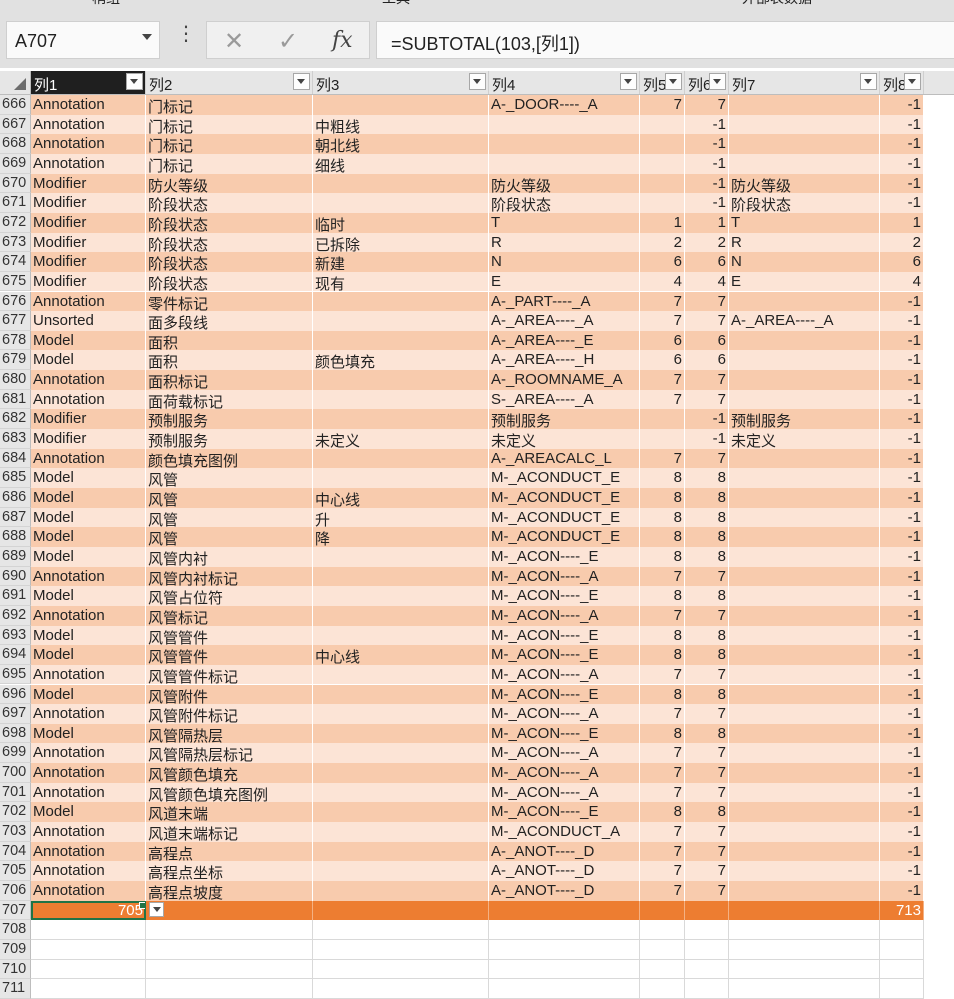 Image resolution: width=954 pixels, height=999 pixels. Describe the element at coordinates (401, 281) in the screenshot. I see `cell: 现有` at that location.